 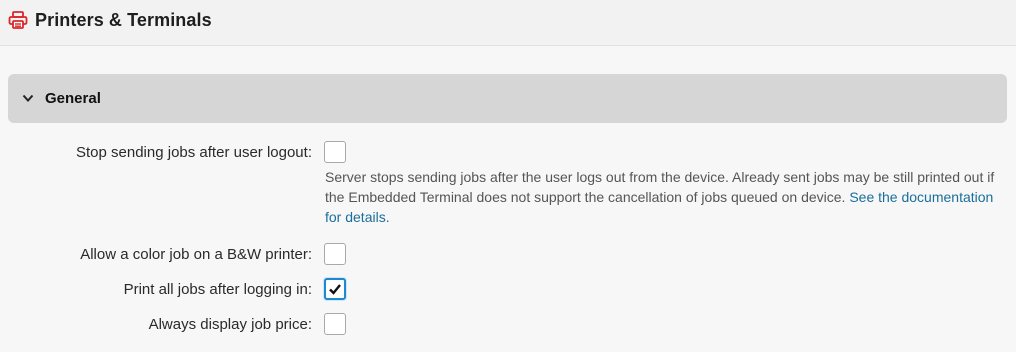 What do you see at coordinates (194, 152) in the screenshot?
I see `stop-sending-jobs-label: Stop sending jobs after user logout:` at bounding box center [194, 152].